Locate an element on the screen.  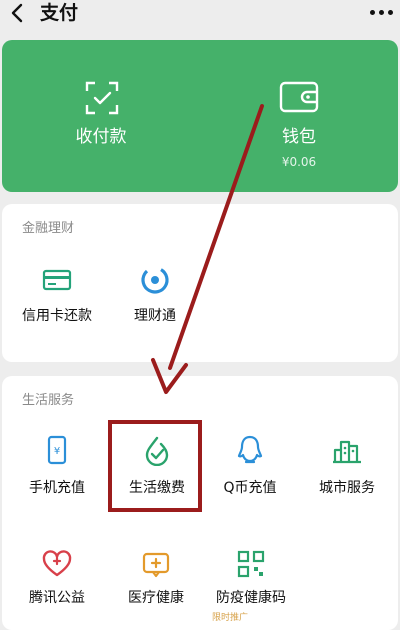
heart-icon is located at coordinates (57, 563).